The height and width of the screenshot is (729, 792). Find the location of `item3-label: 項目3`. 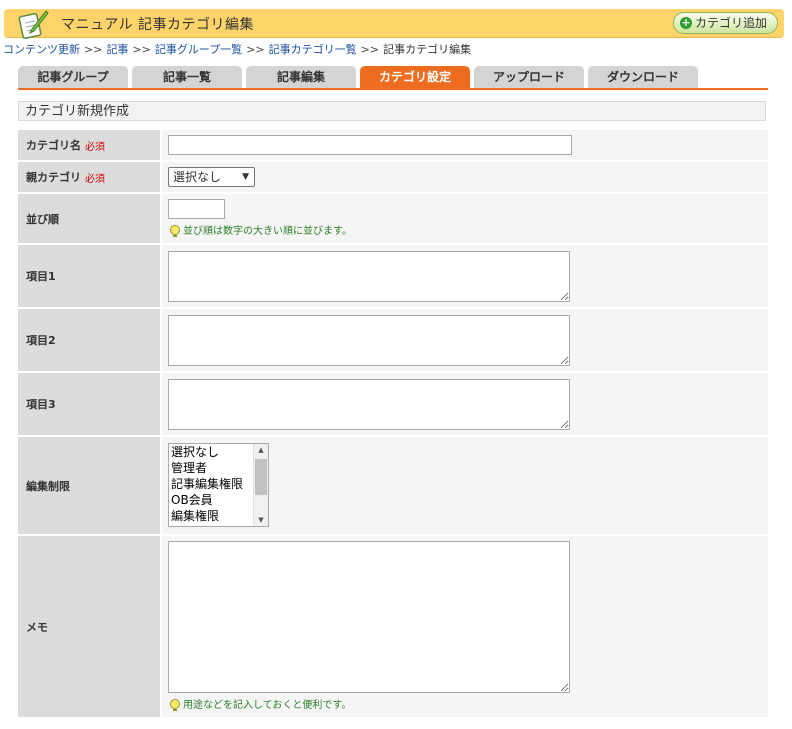

item3-label: 項目3 is located at coordinates (41, 404).